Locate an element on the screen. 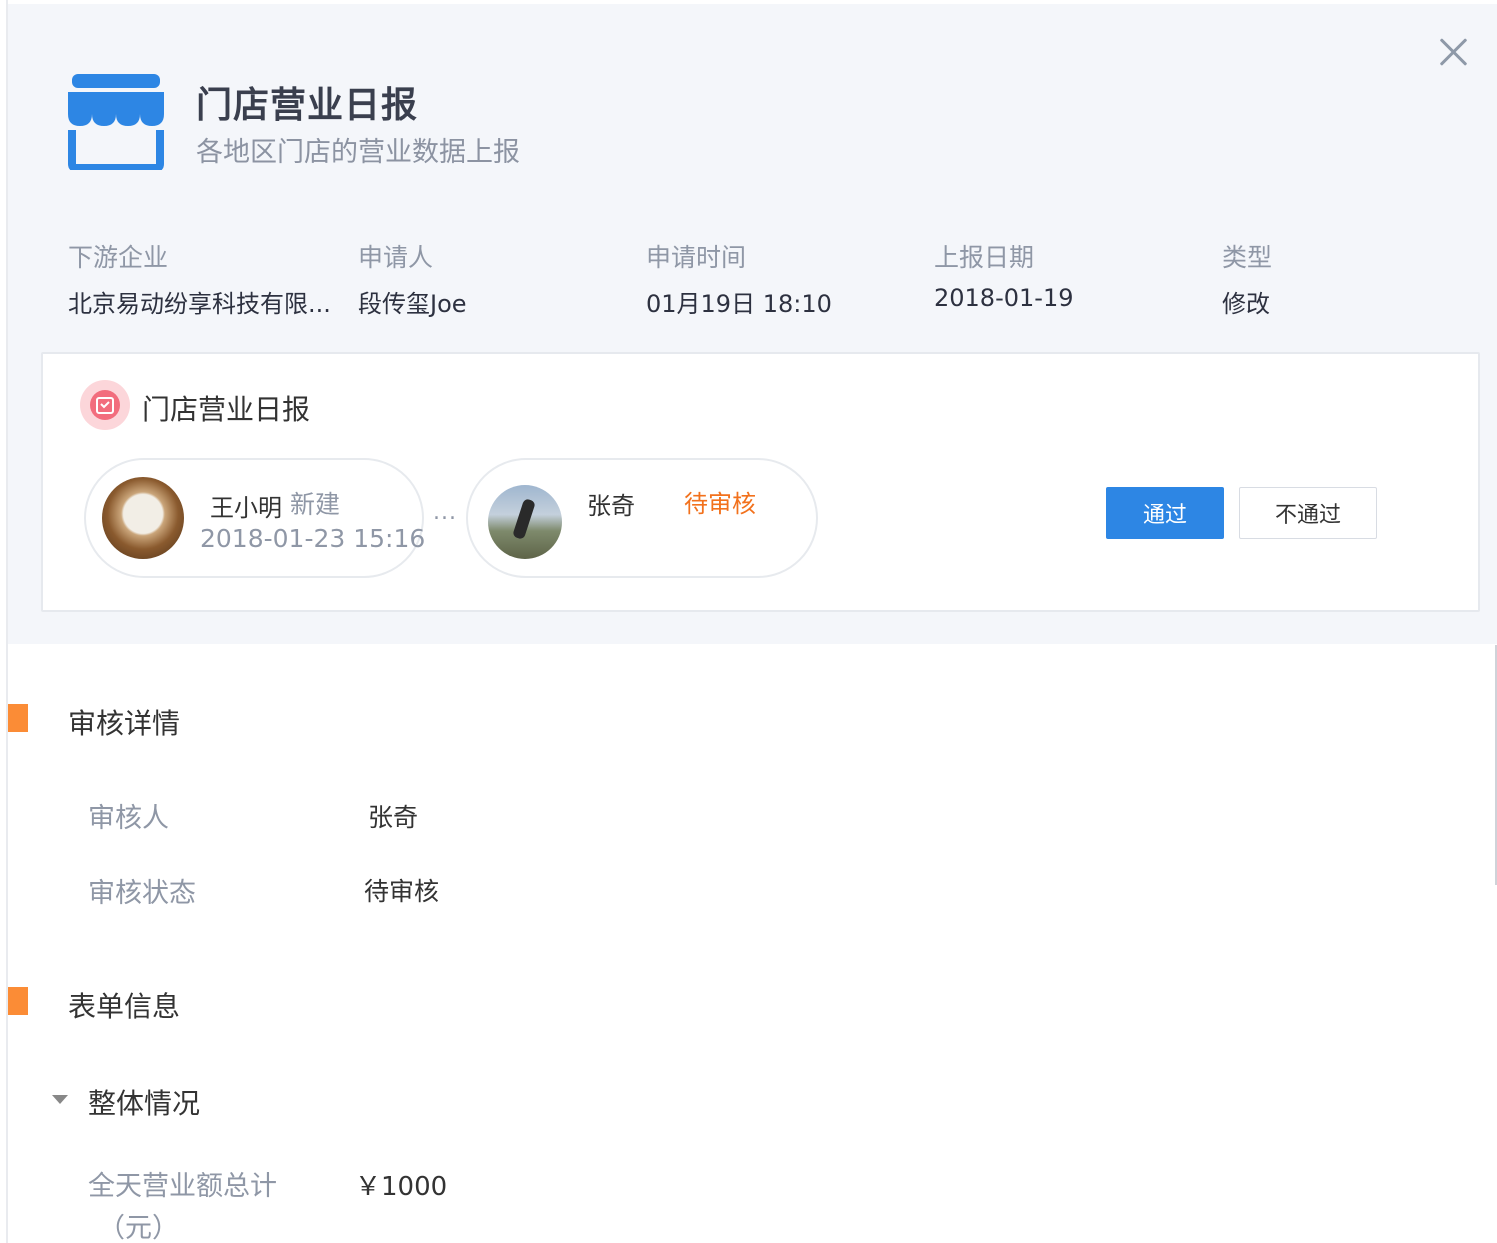 This screenshot has width=1497, height=1243. close-button is located at coordinates (1454, 52).